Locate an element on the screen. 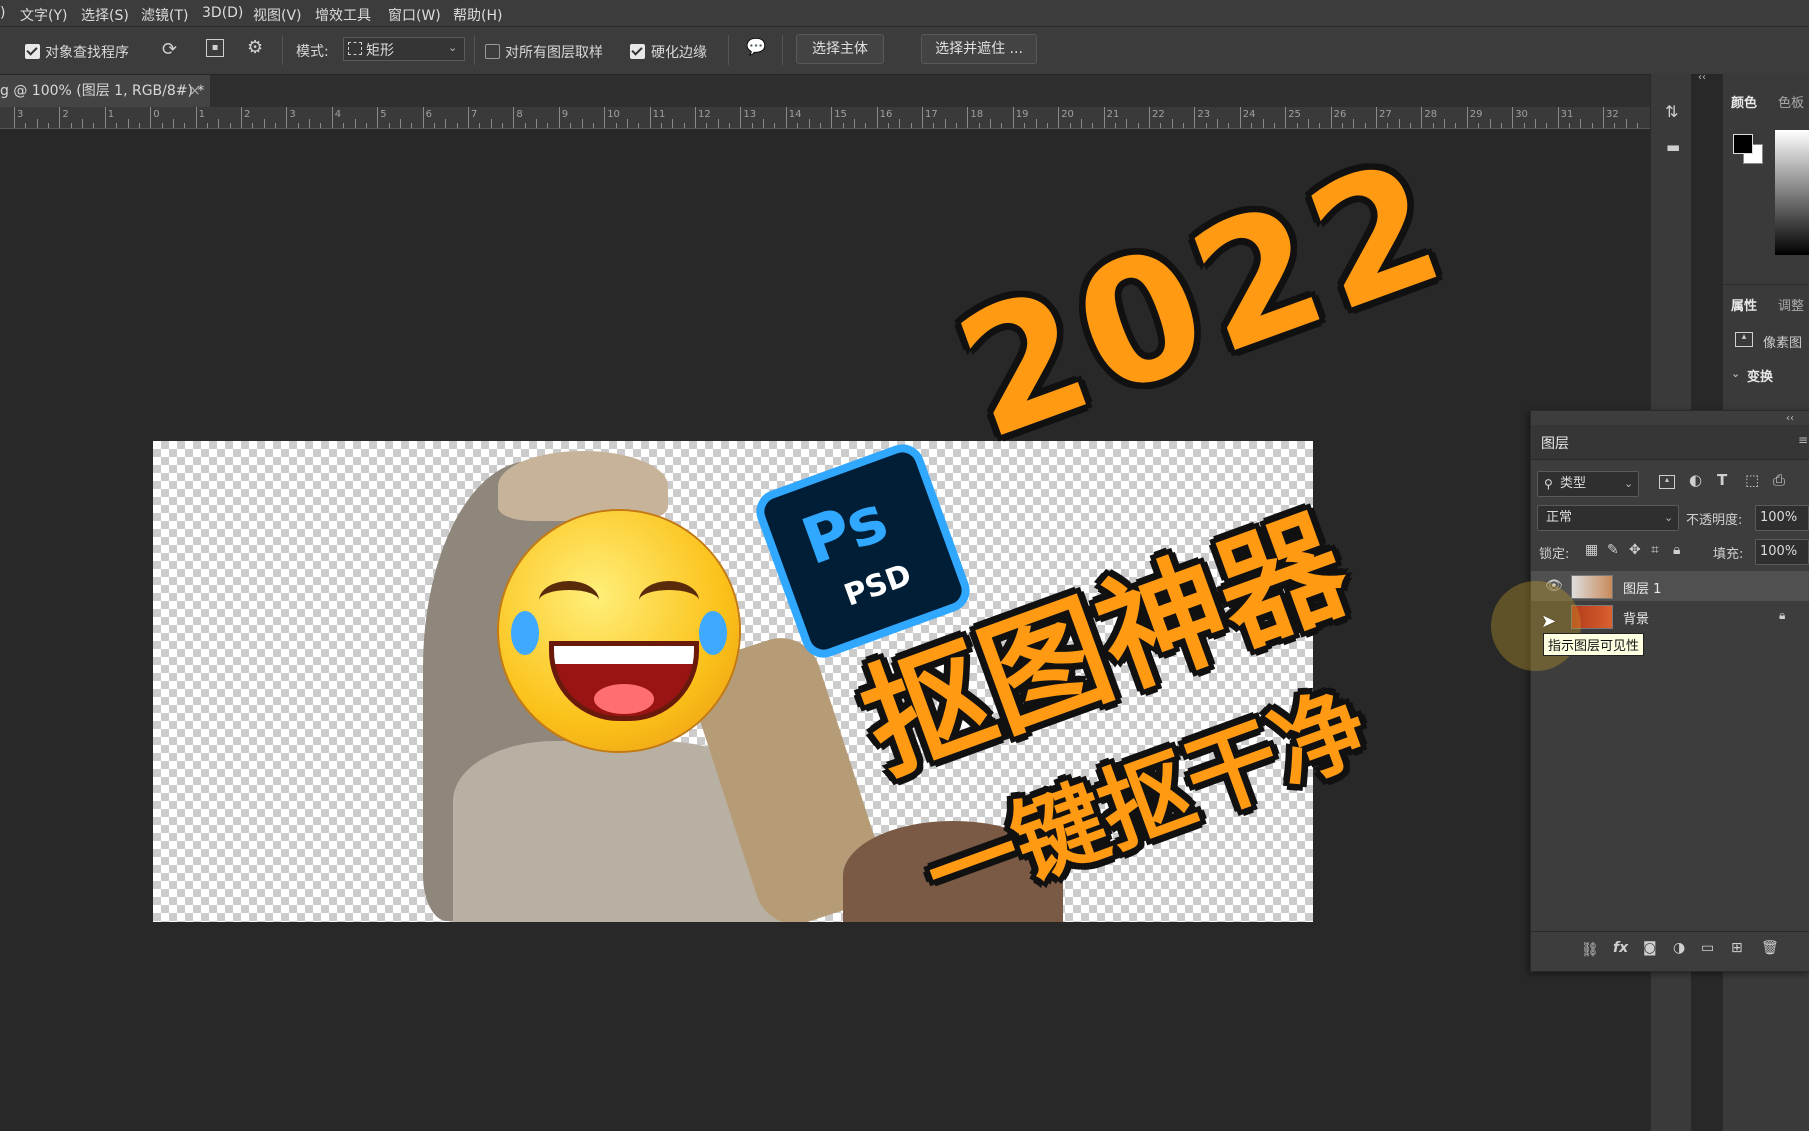 This screenshot has width=1809, height=1131. lock-artboard-icon: ⌗ is located at coordinates (1655, 550).